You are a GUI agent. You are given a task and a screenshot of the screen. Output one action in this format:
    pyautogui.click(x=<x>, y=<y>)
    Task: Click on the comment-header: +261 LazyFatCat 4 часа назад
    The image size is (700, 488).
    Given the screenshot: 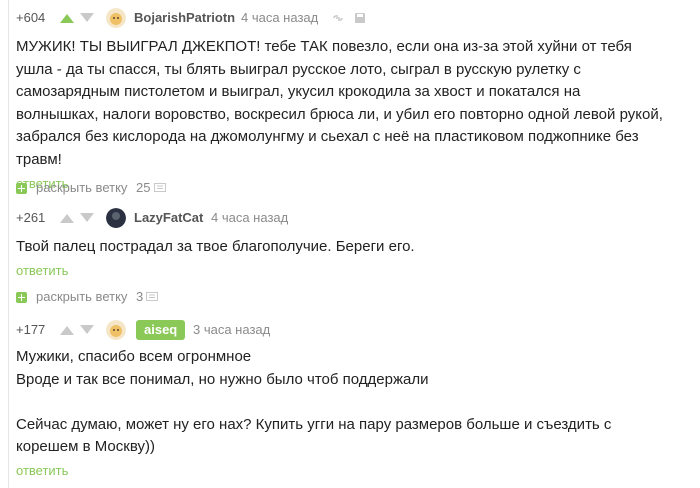 What is the action you would take?
    pyautogui.click(x=354, y=218)
    